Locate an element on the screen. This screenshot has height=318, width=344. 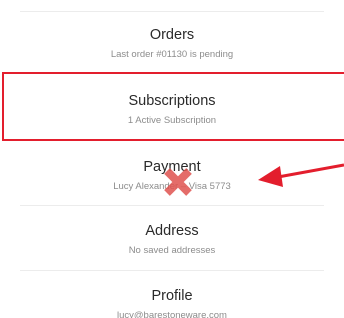
menu-item-subtitle: lucy@barestoneware.com is located at coordinates (172, 314).